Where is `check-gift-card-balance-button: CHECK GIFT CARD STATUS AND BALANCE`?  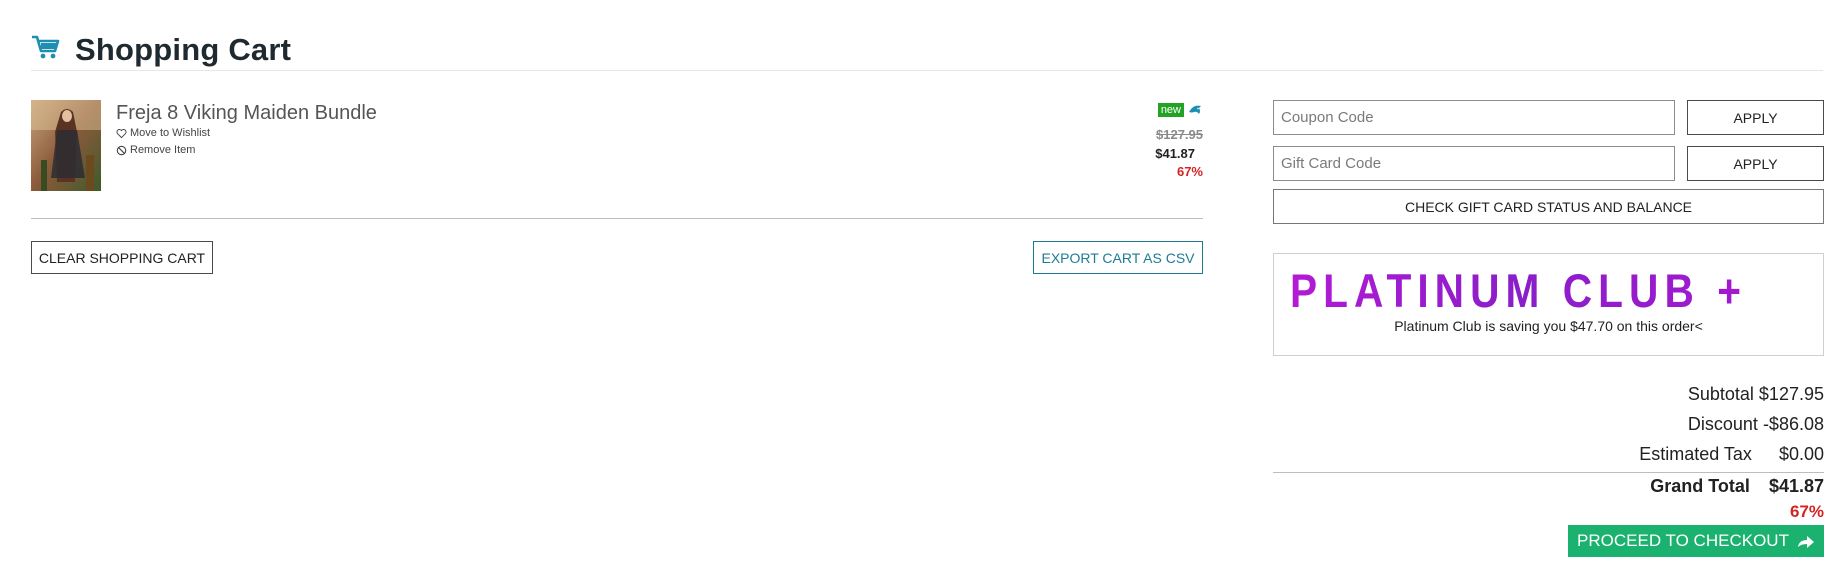
check-gift-card-balance-button: CHECK GIFT CARD STATUS AND BALANCE is located at coordinates (1548, 206).